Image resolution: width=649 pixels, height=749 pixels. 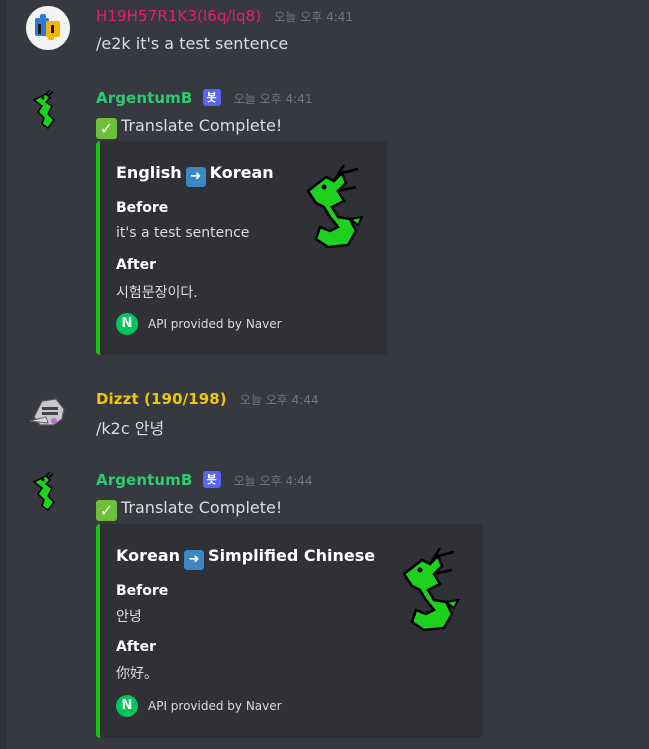 What do you see at coordinates (129, 617) in the screenshot?
I see `before-value: 안녕` at bounding box center [129, 617].